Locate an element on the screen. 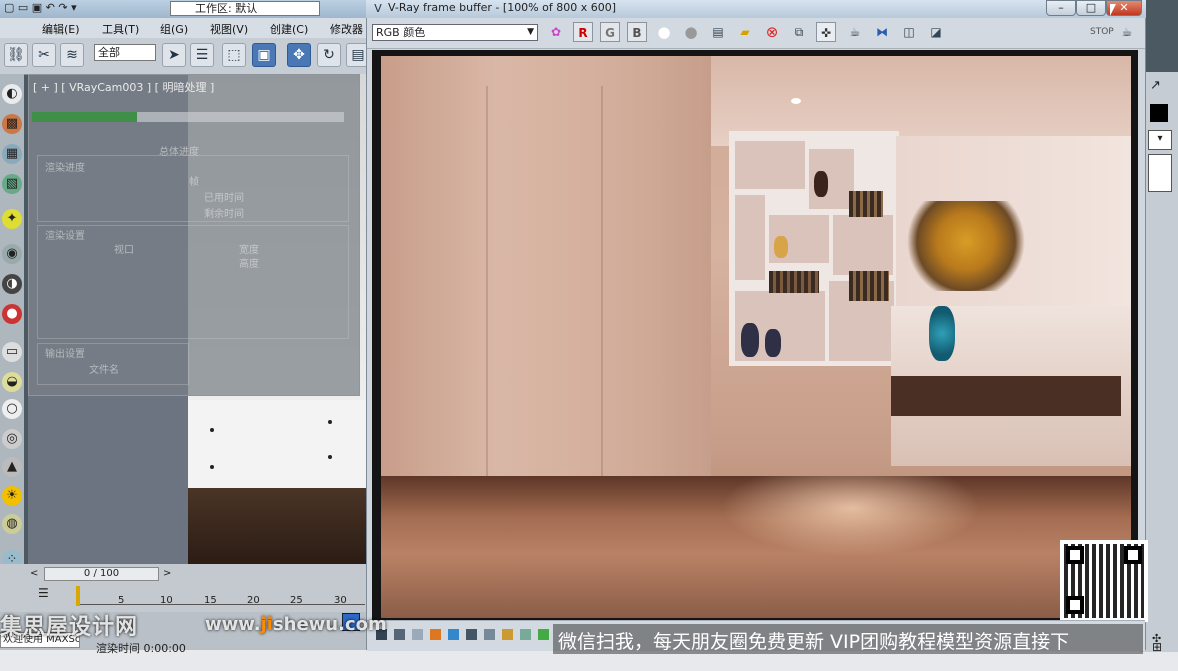 The image size is (1178, 671). menu-tools: 工具(T) is located at coordinates (120, 29).